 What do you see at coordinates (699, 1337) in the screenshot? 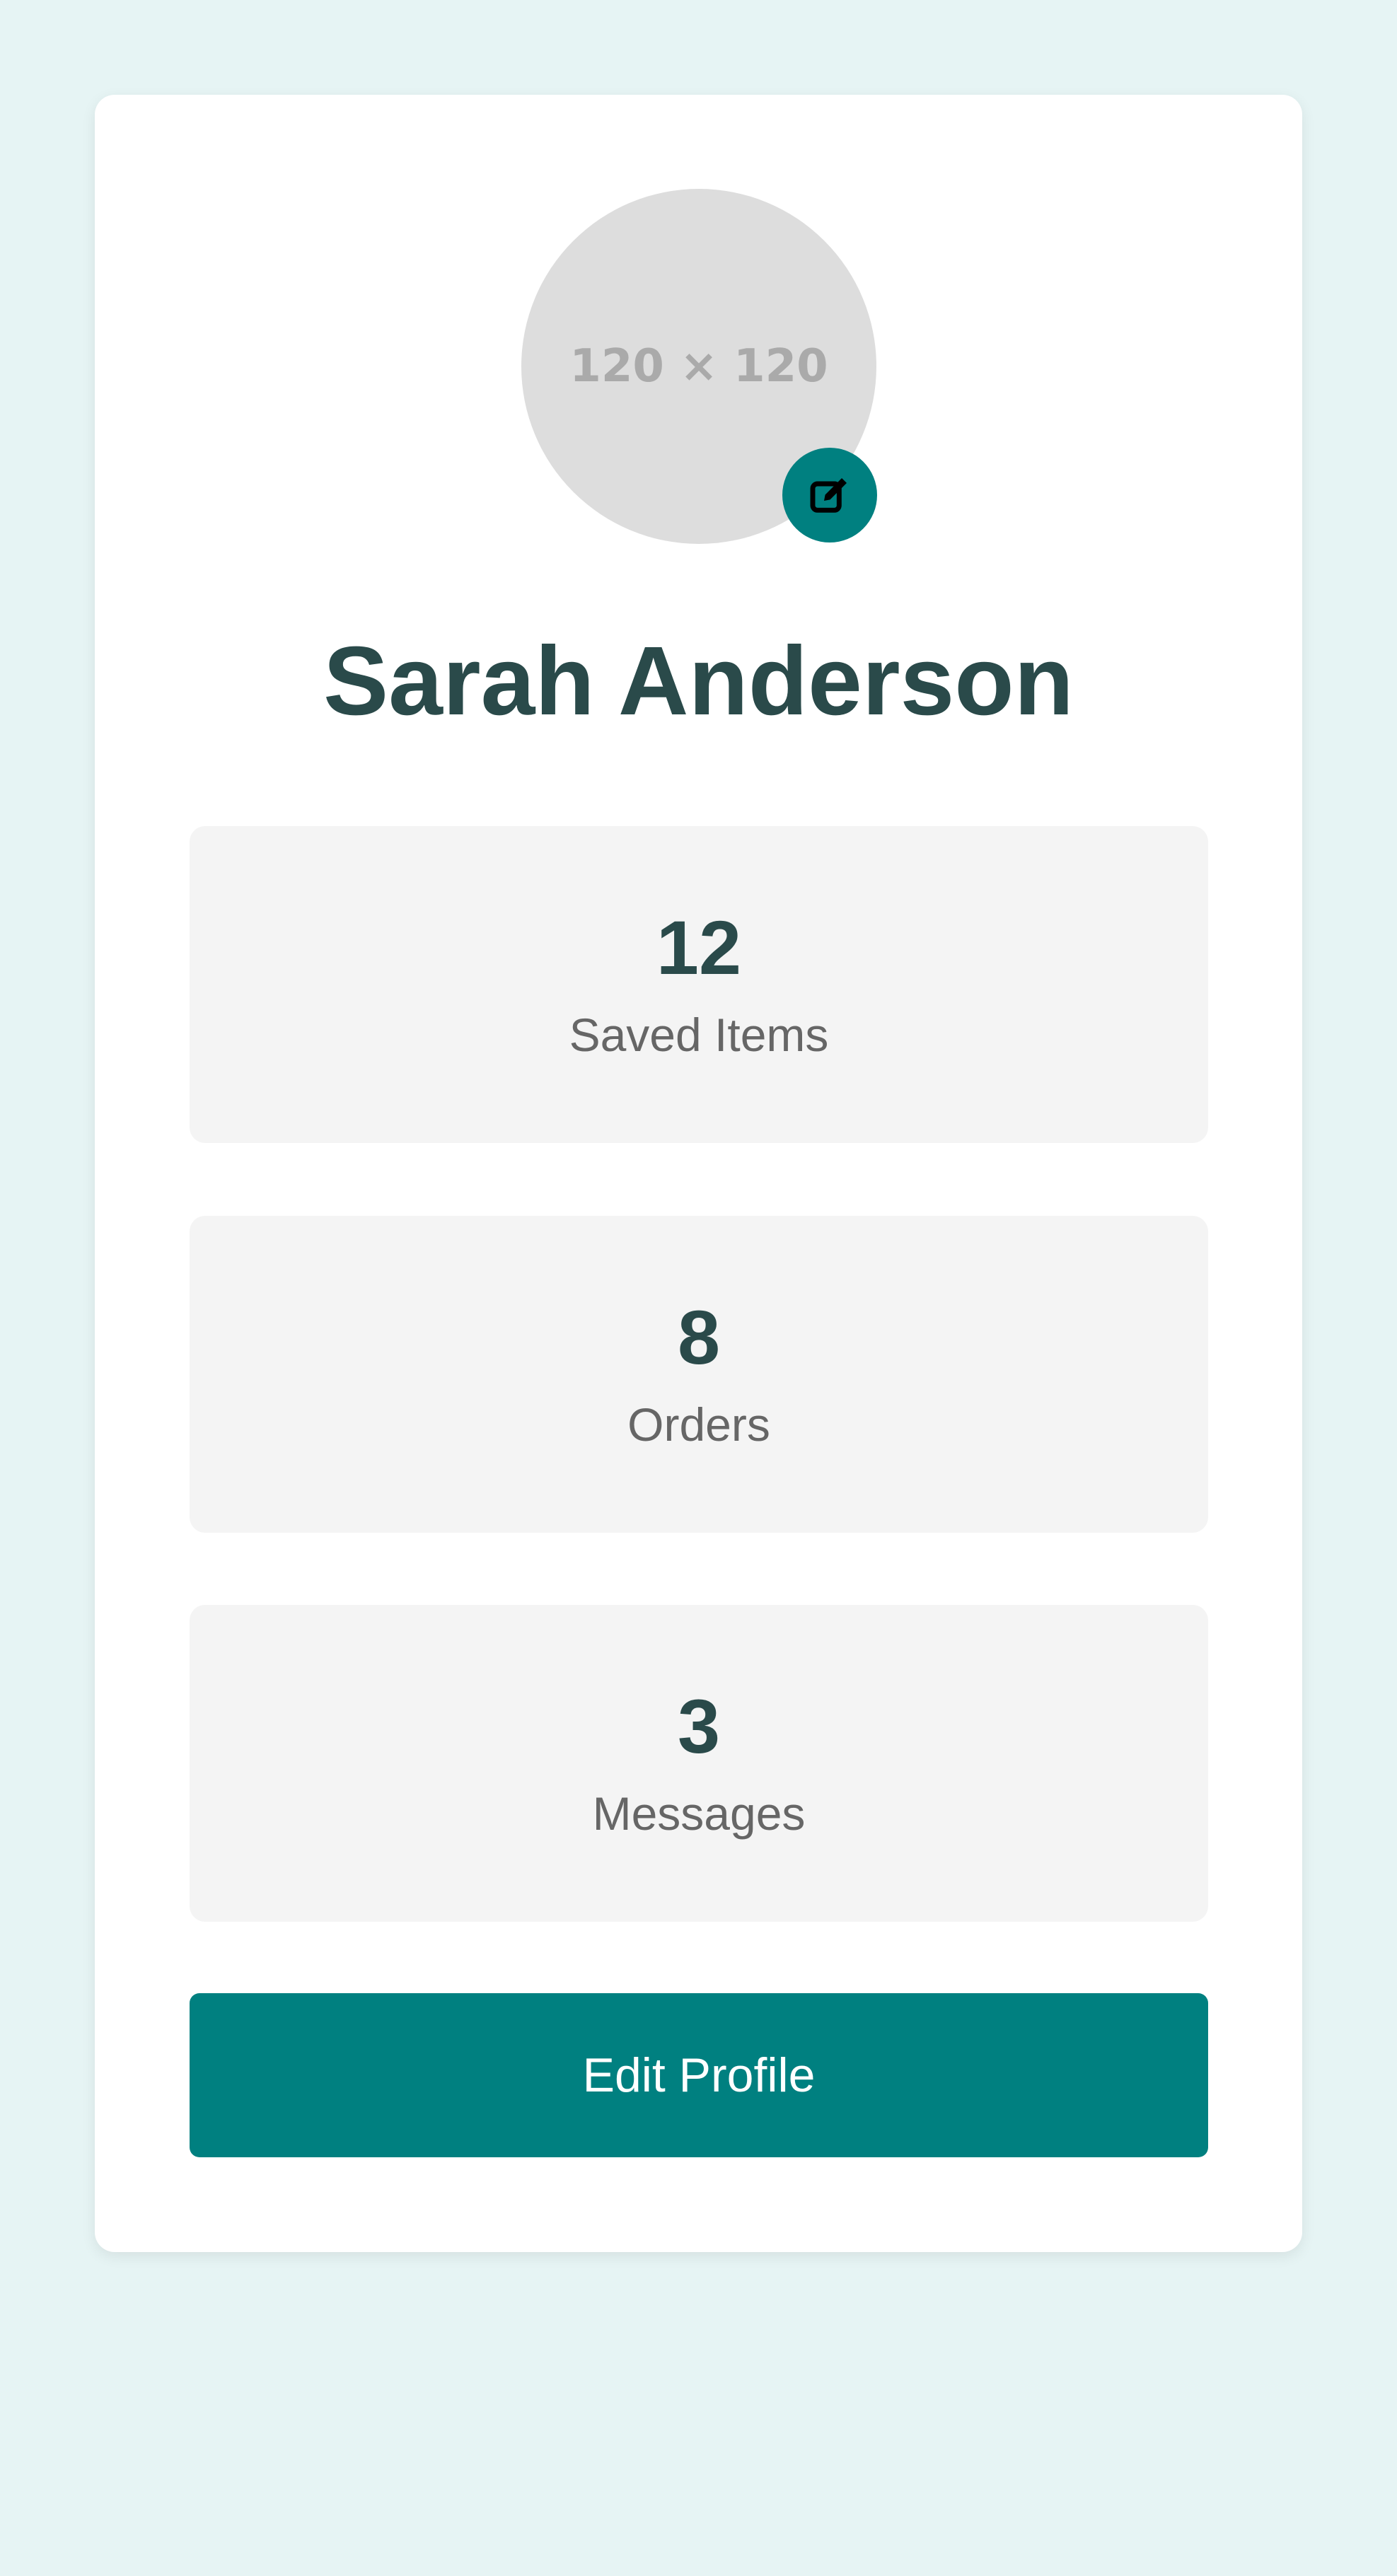
I see `stat-value: 8` at bounding box center [699, 1337].